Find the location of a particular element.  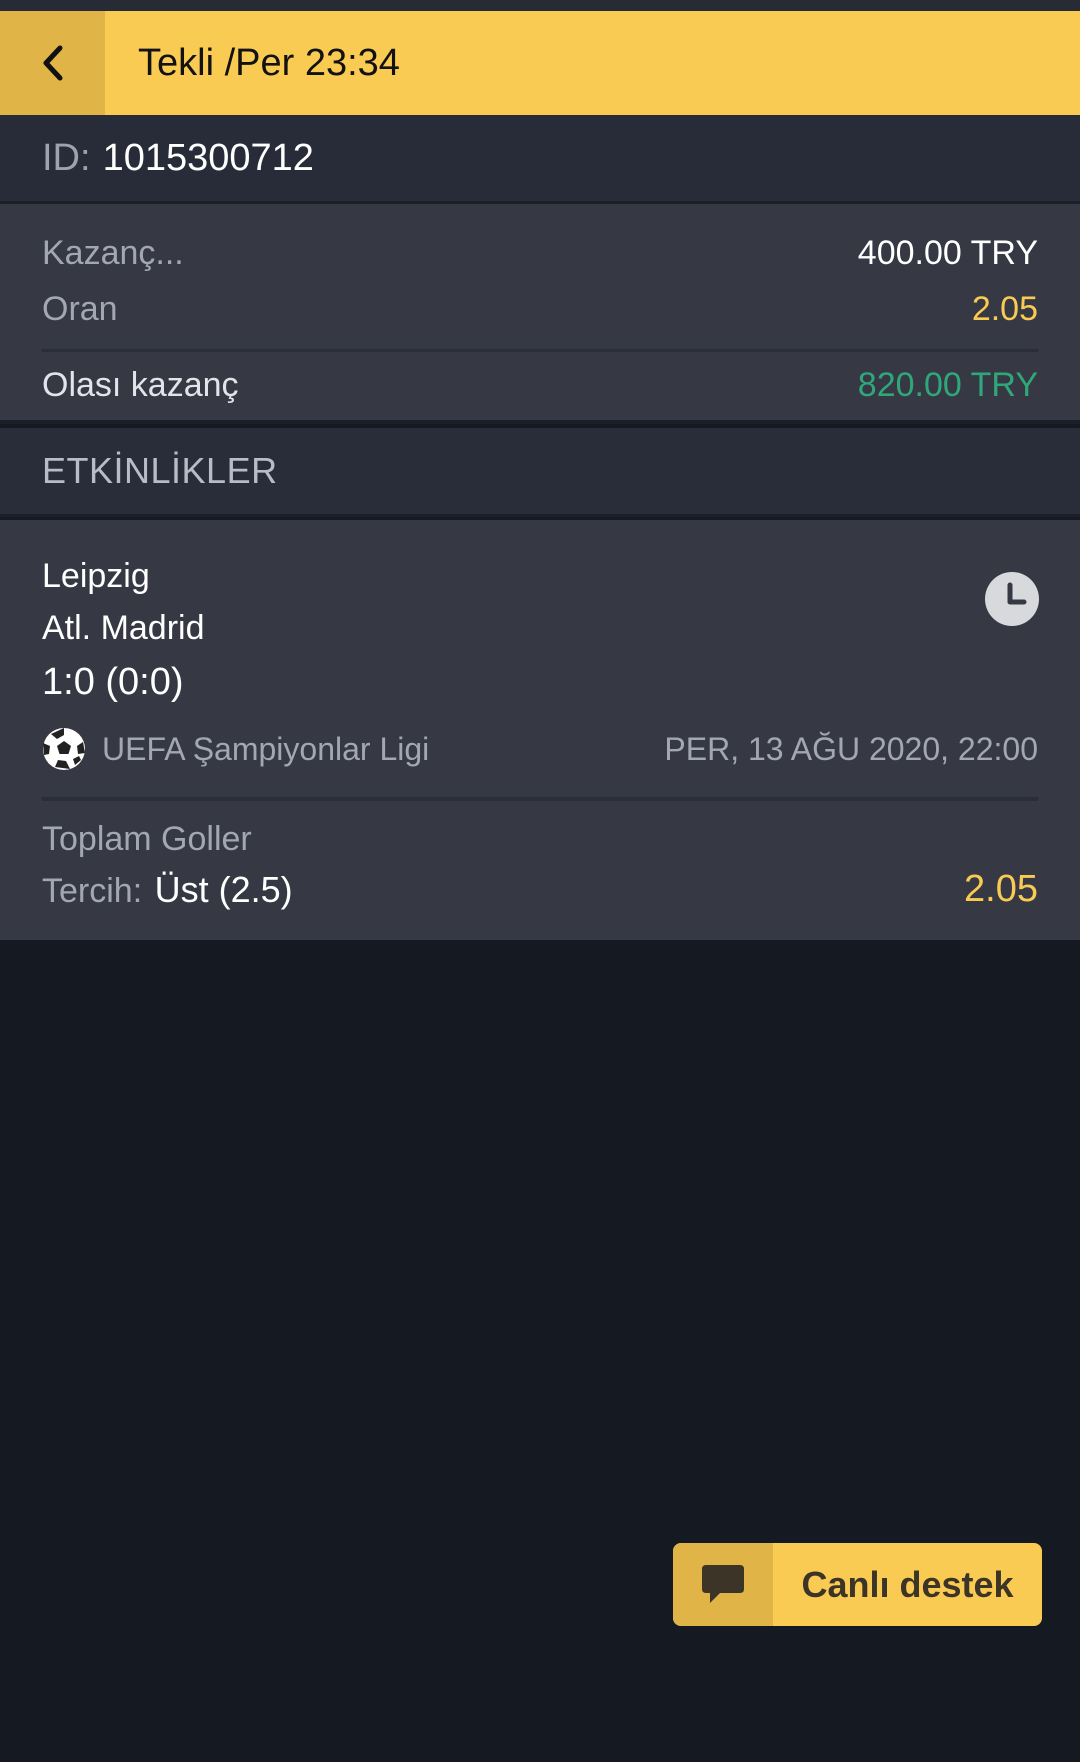

selection-label: Tercih: is located at coordinates (92, 890).